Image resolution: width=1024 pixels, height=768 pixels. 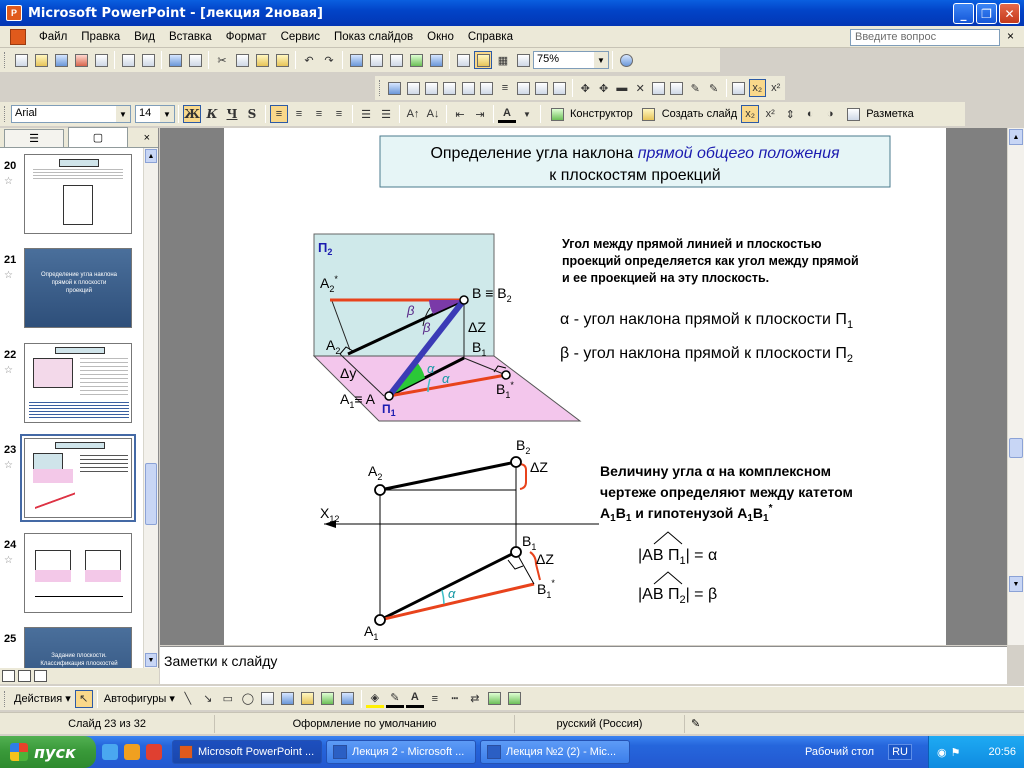 I want to click on menu-file: Файл, so click(x=53, y=37).